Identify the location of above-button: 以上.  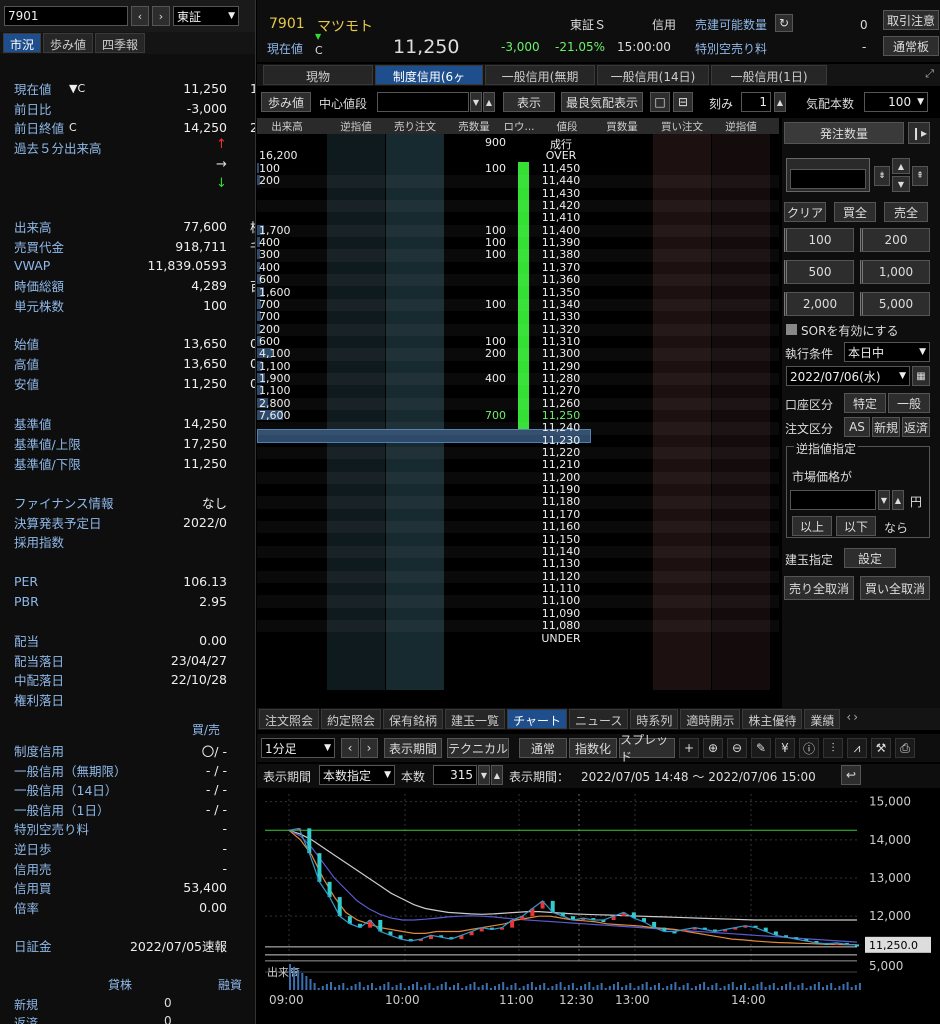
(812, 526).